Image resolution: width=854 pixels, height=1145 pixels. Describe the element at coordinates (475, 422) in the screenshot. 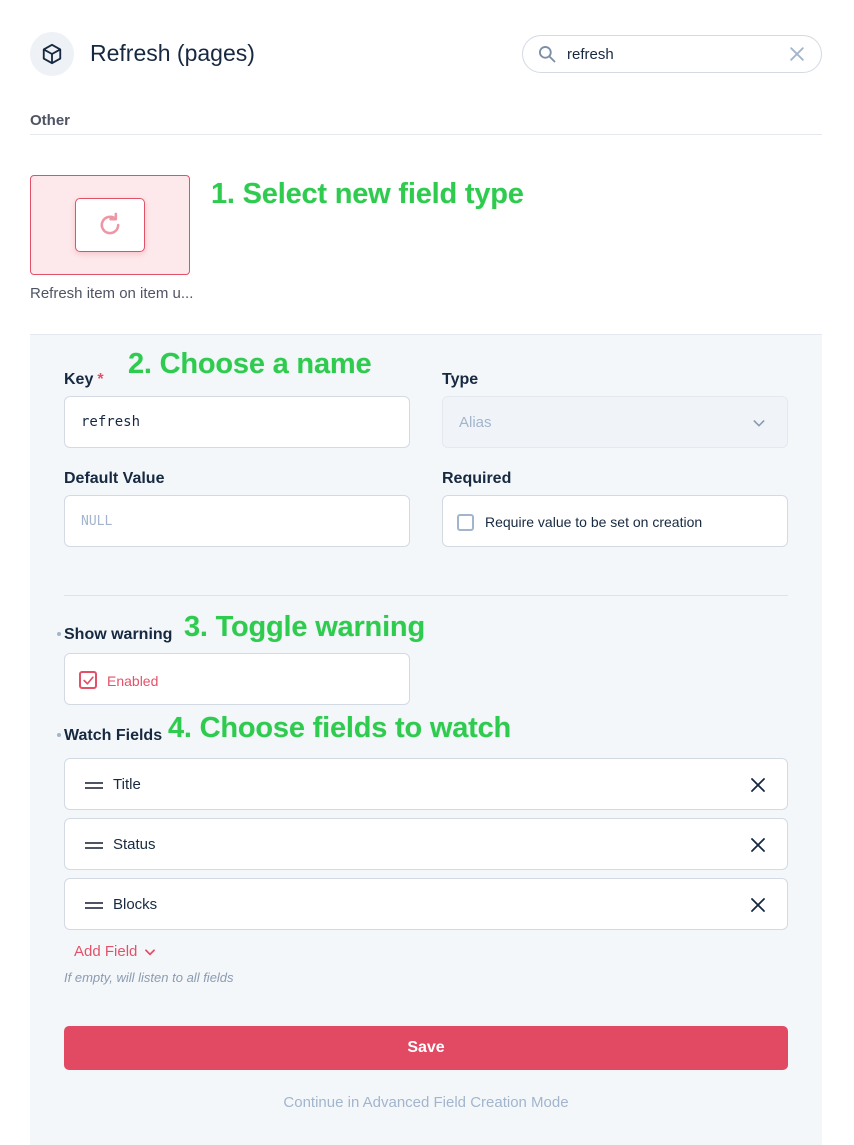

I see `type-select-value: Alias` at that location.